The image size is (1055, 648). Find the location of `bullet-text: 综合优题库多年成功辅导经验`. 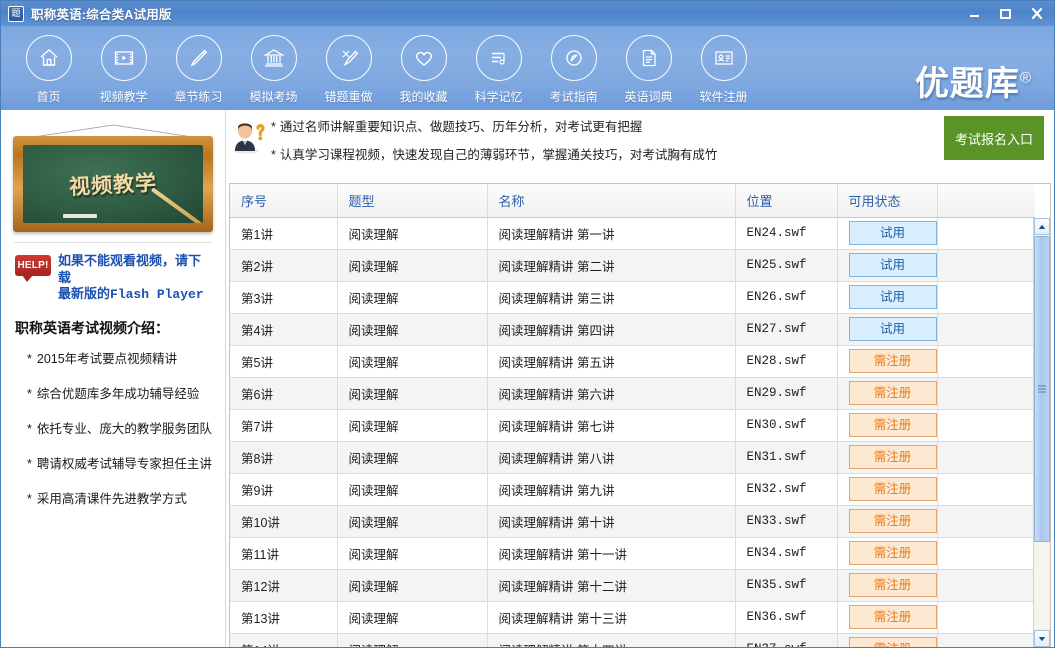

bullet-text: 综合优题库多年成功辅导经验 is located at coordinates (118, 393).